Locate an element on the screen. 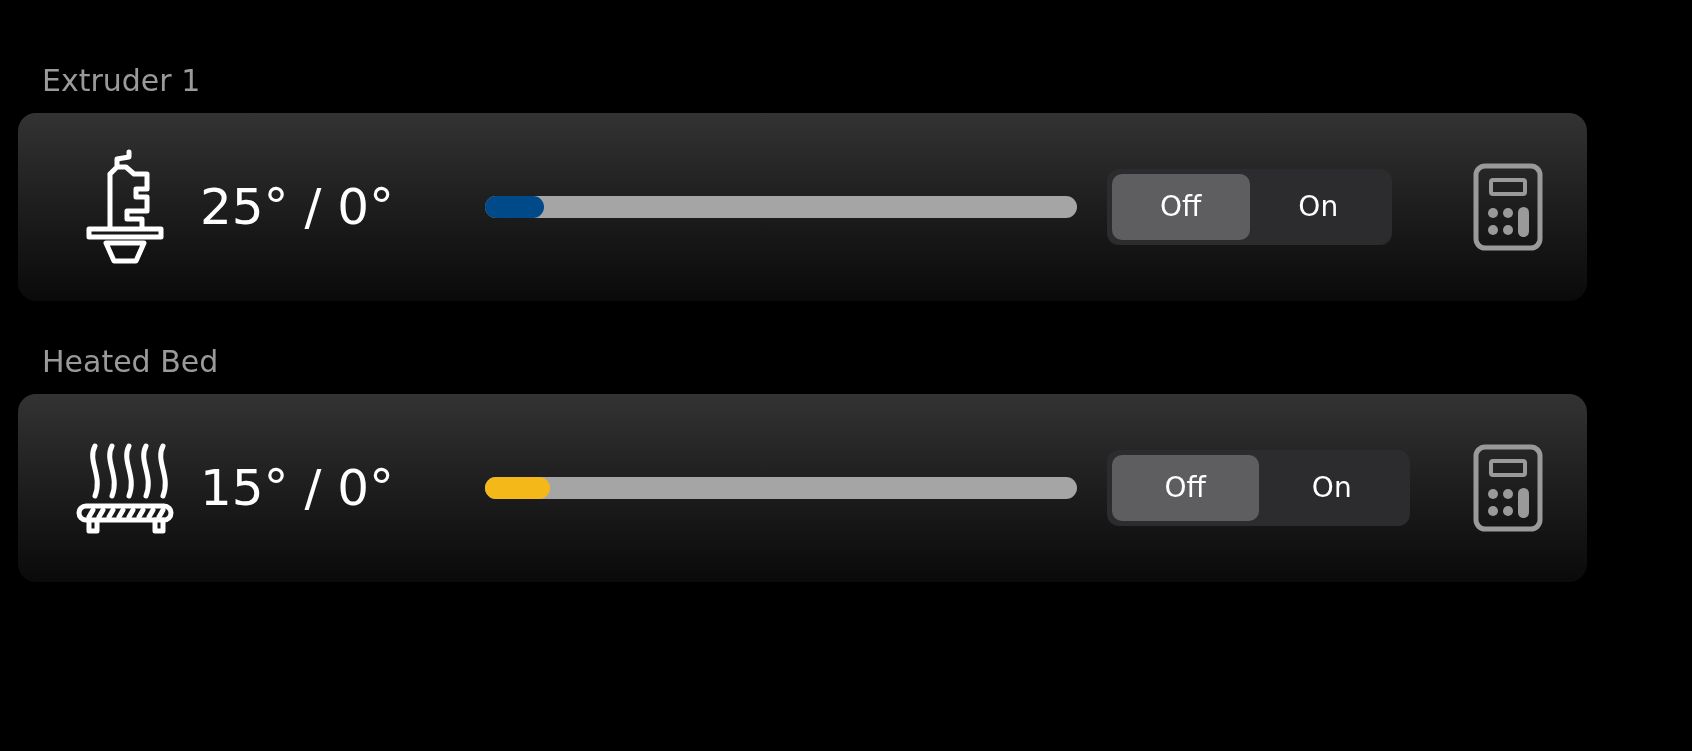 The image size is (1692, 751). section-label: Extruder 1 is located at coordinates (121, 81).